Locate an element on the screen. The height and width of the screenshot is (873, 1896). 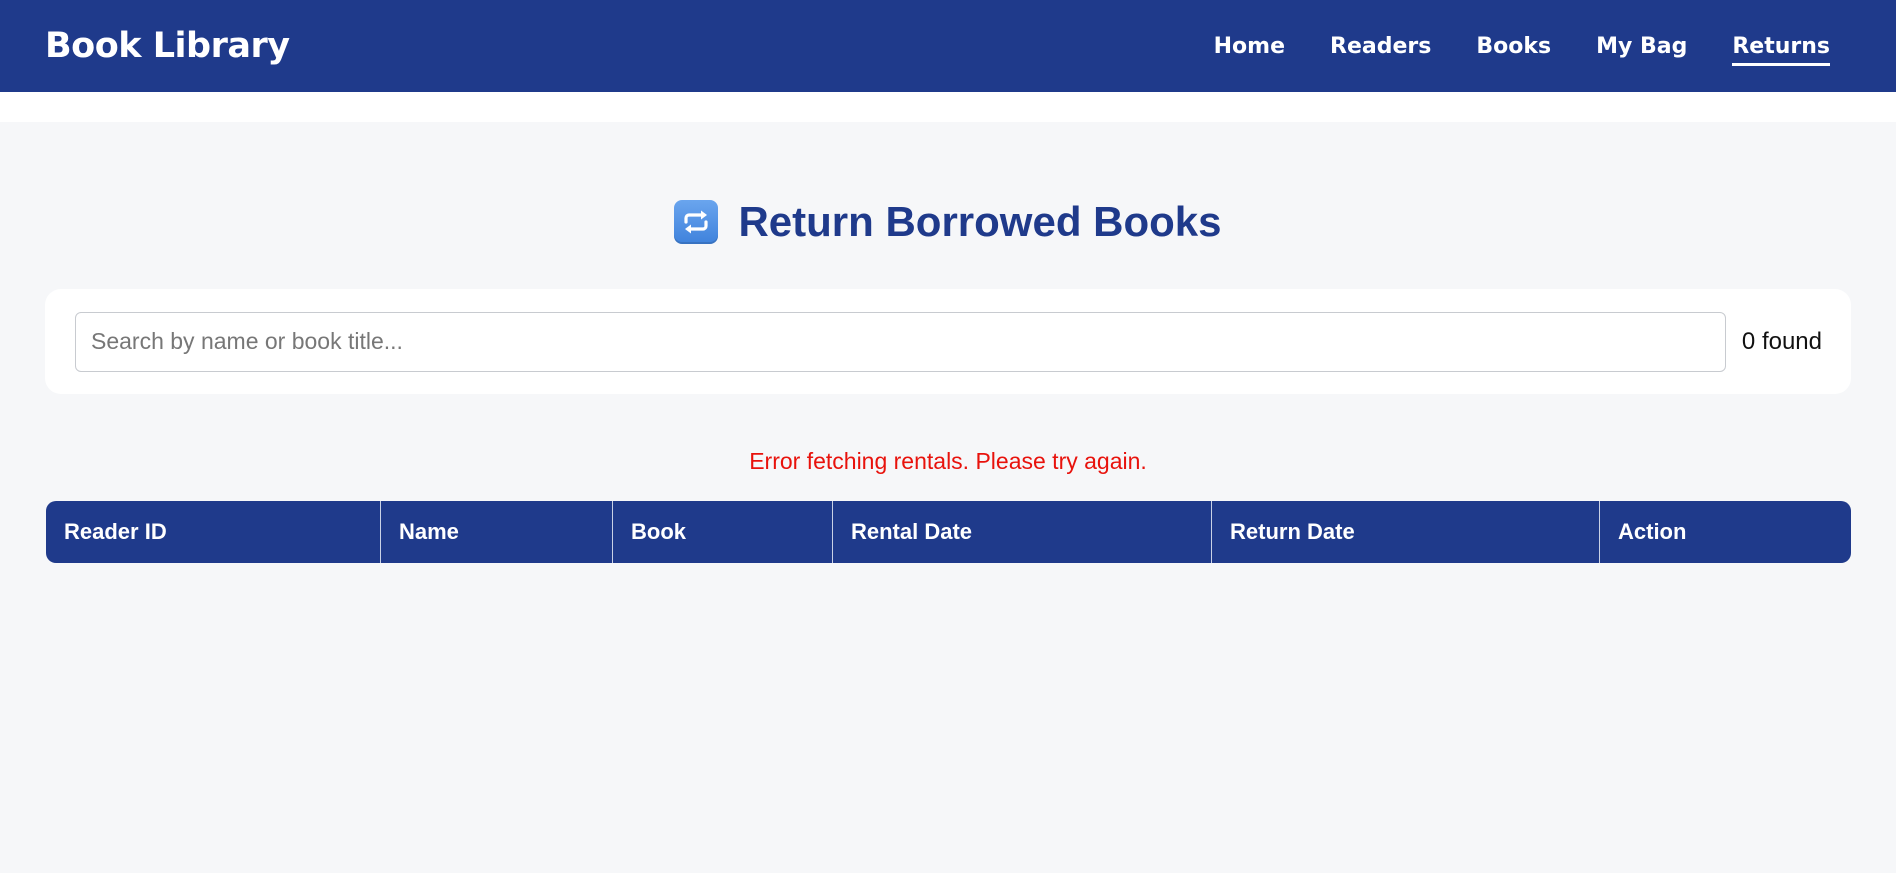
search-input is located at coordinates (900, 341).